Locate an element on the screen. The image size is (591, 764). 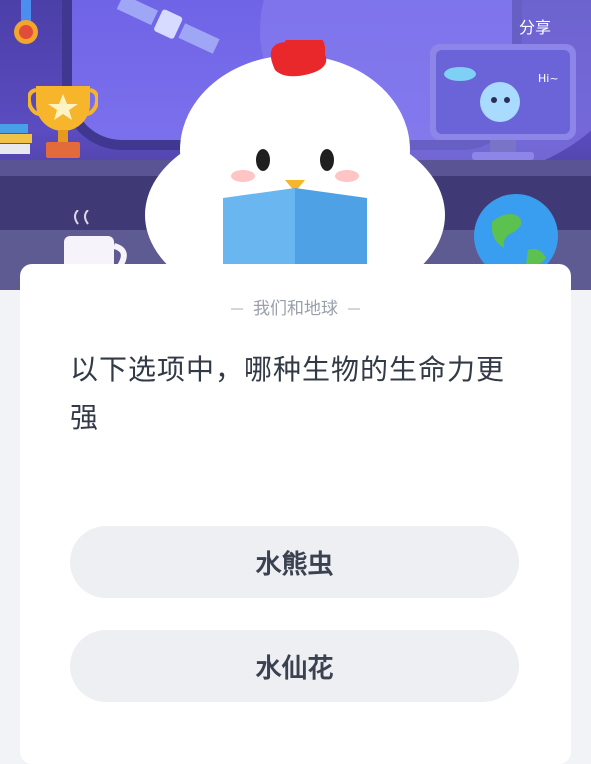
quiz-category-label: 我们和地球 is located at coordinates (295, 309).